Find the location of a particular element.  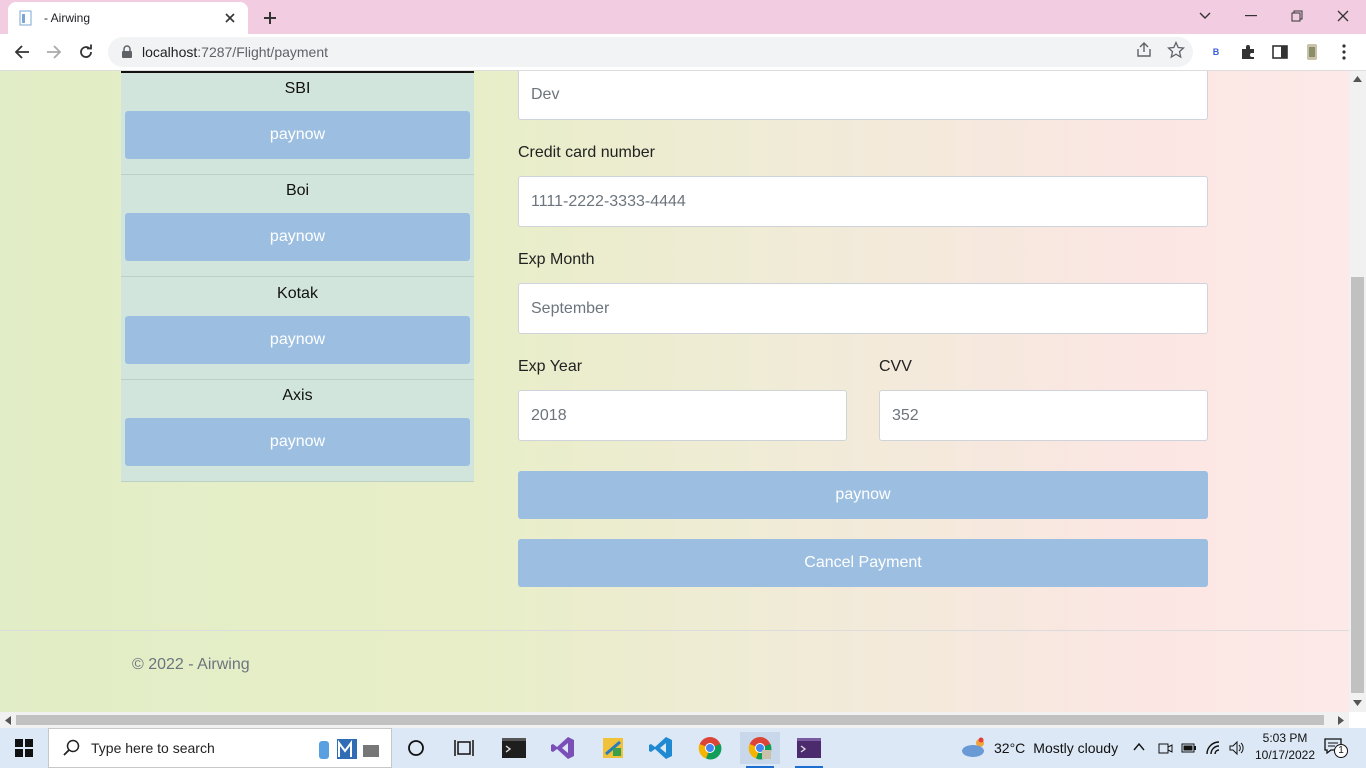

visual-studio-app is located at coordinates (563, 748).